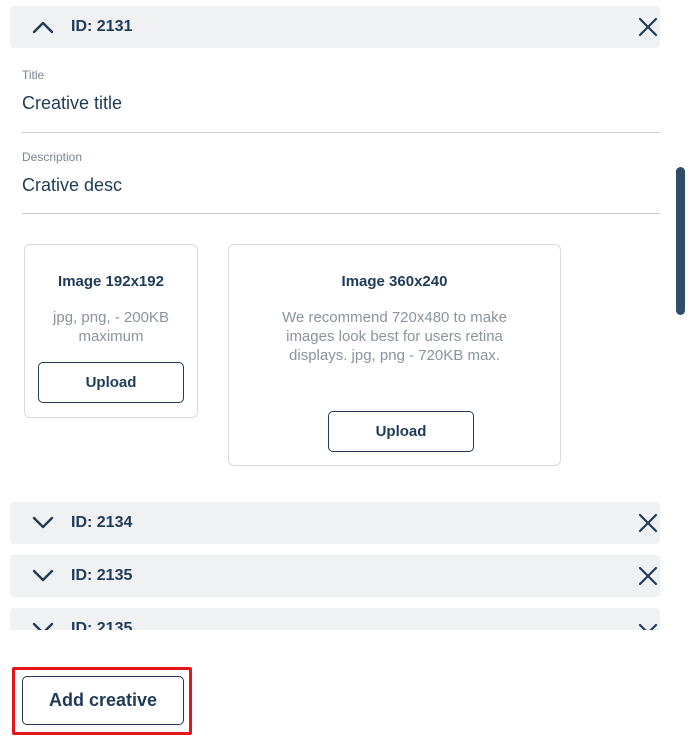 The image size is (697, 748). Describe the element at coordinates (341, 185) in the screenshot. I see `description-input: Crative desc` at that location.